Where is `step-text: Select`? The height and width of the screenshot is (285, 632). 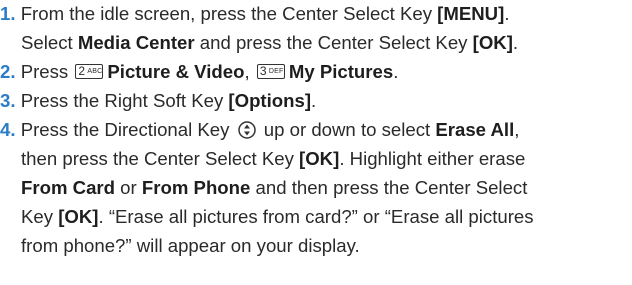 step-text: Select is located at coordinates (49, 42).